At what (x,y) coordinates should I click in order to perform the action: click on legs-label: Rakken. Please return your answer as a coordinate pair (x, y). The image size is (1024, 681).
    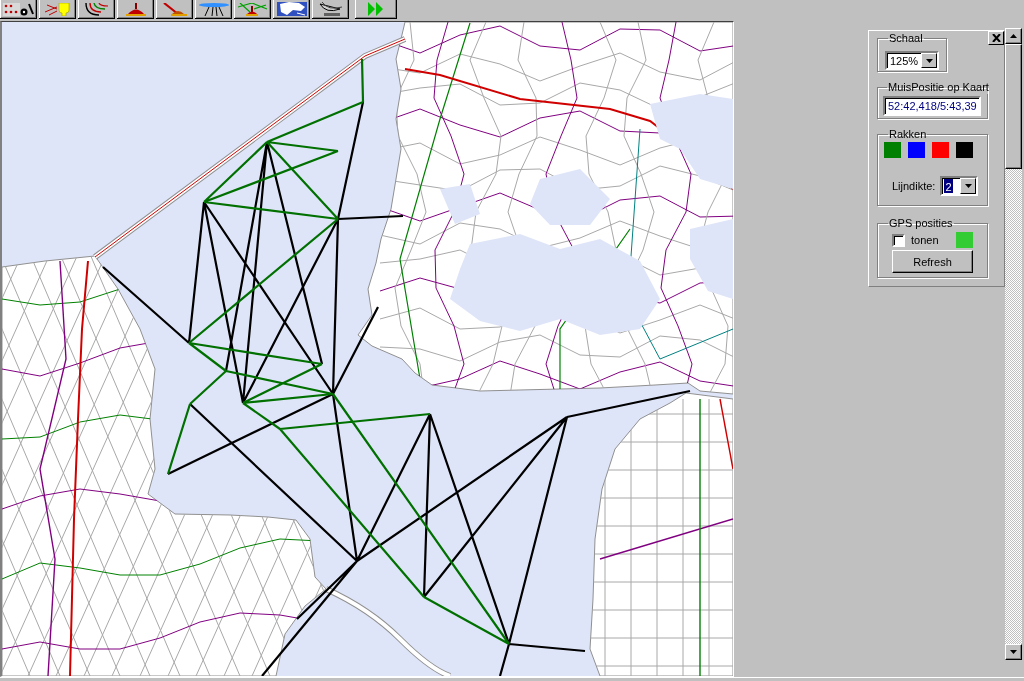
    Looking at the image, I should click on (908, 134).